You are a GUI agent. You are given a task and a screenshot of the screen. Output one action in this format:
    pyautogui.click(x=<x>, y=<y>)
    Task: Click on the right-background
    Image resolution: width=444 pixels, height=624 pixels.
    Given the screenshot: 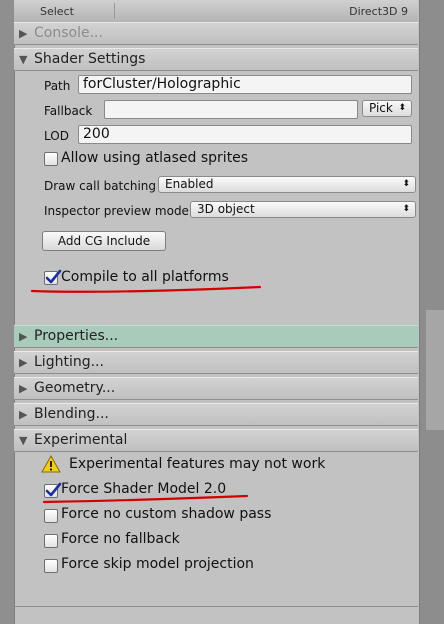 What is the action you would take?
    pyautogui.click(x=432, y=312)
    